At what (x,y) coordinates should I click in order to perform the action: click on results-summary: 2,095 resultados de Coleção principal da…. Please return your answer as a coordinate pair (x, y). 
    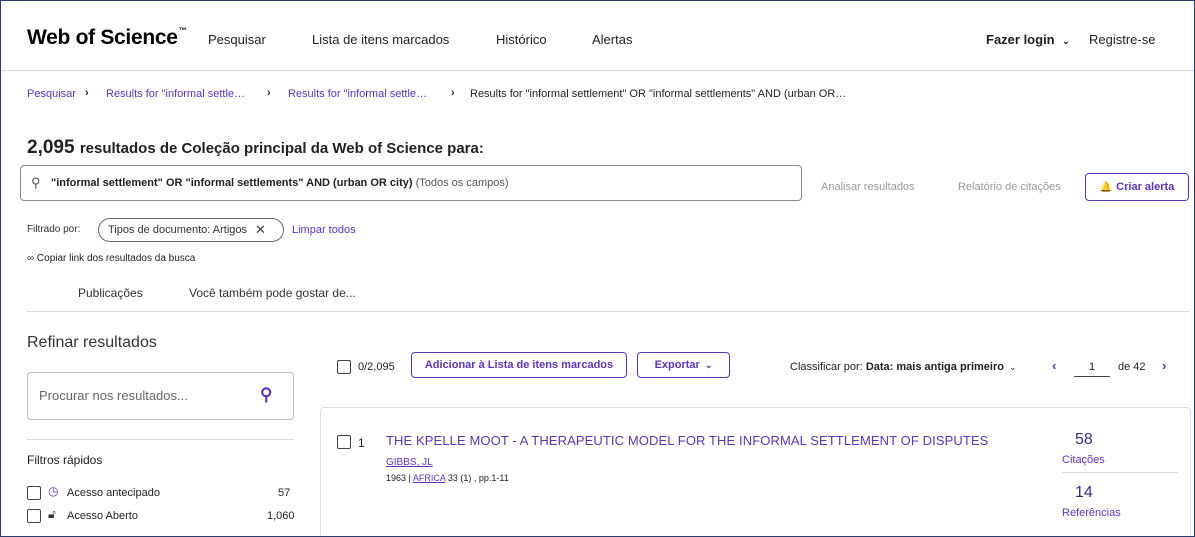
    Looking at the image, I should click on (255, 147).